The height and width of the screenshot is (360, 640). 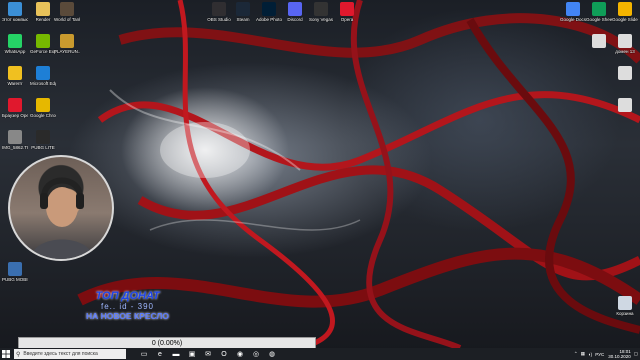 I want to click on webcam-overlay, so click(x=61, y=208).